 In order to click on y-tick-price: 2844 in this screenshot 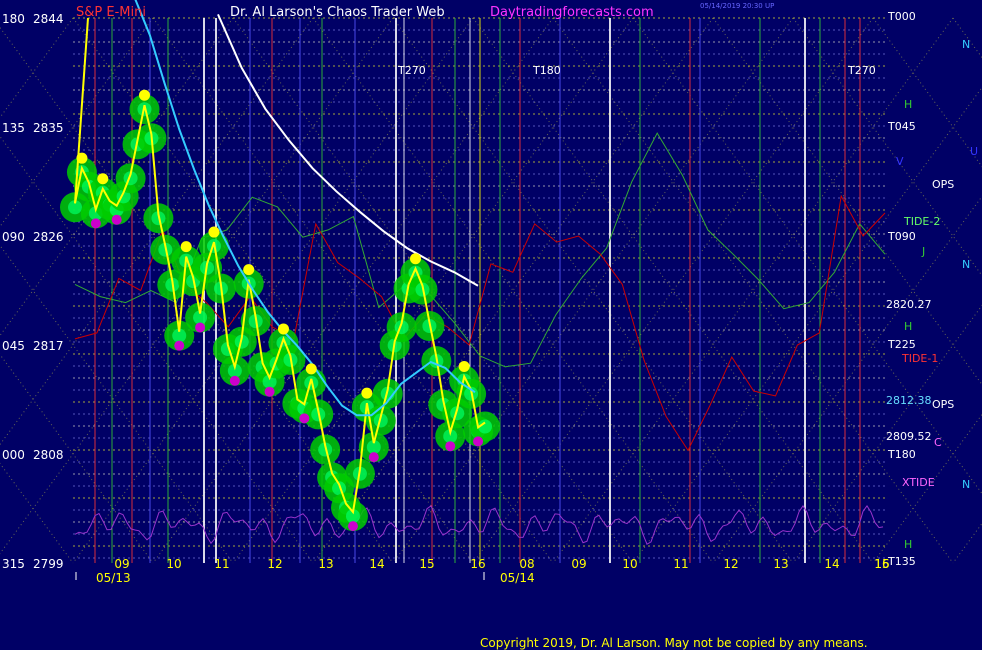, I will do `click(48, 19)`.